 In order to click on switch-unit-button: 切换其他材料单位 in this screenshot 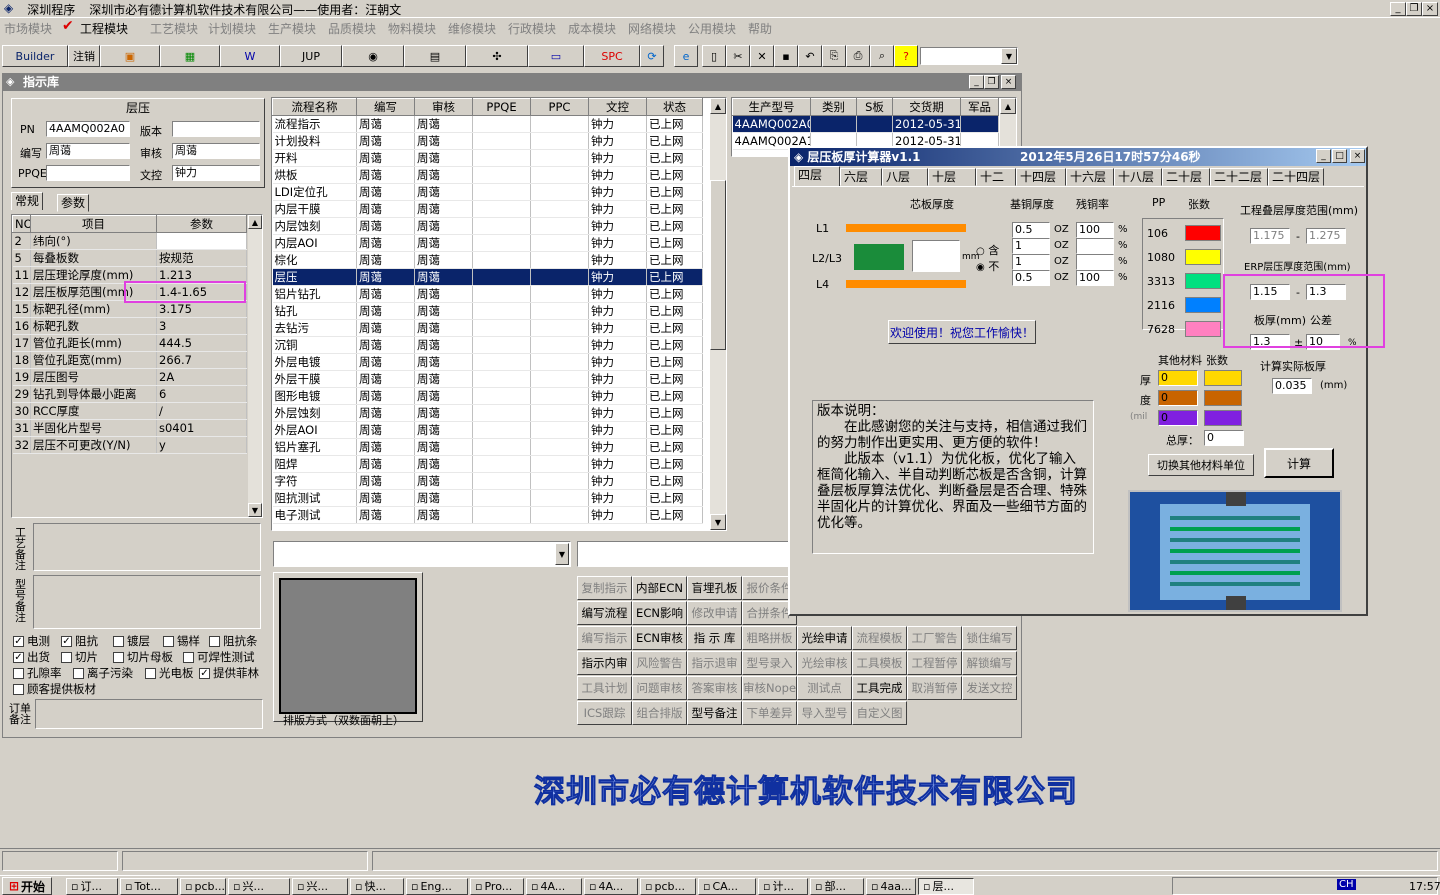, I will do `click(1201, 465)`.